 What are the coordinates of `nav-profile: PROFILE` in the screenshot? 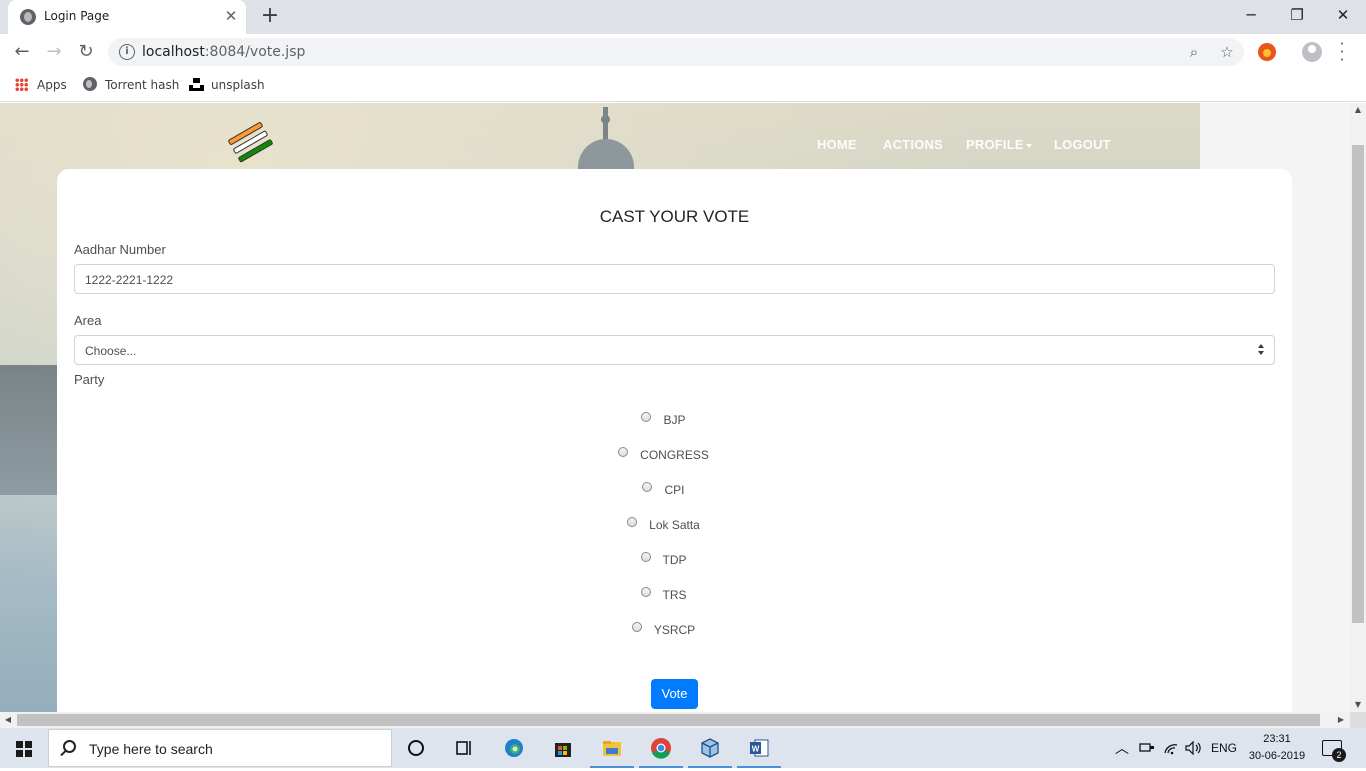 It's located at (999, 144).